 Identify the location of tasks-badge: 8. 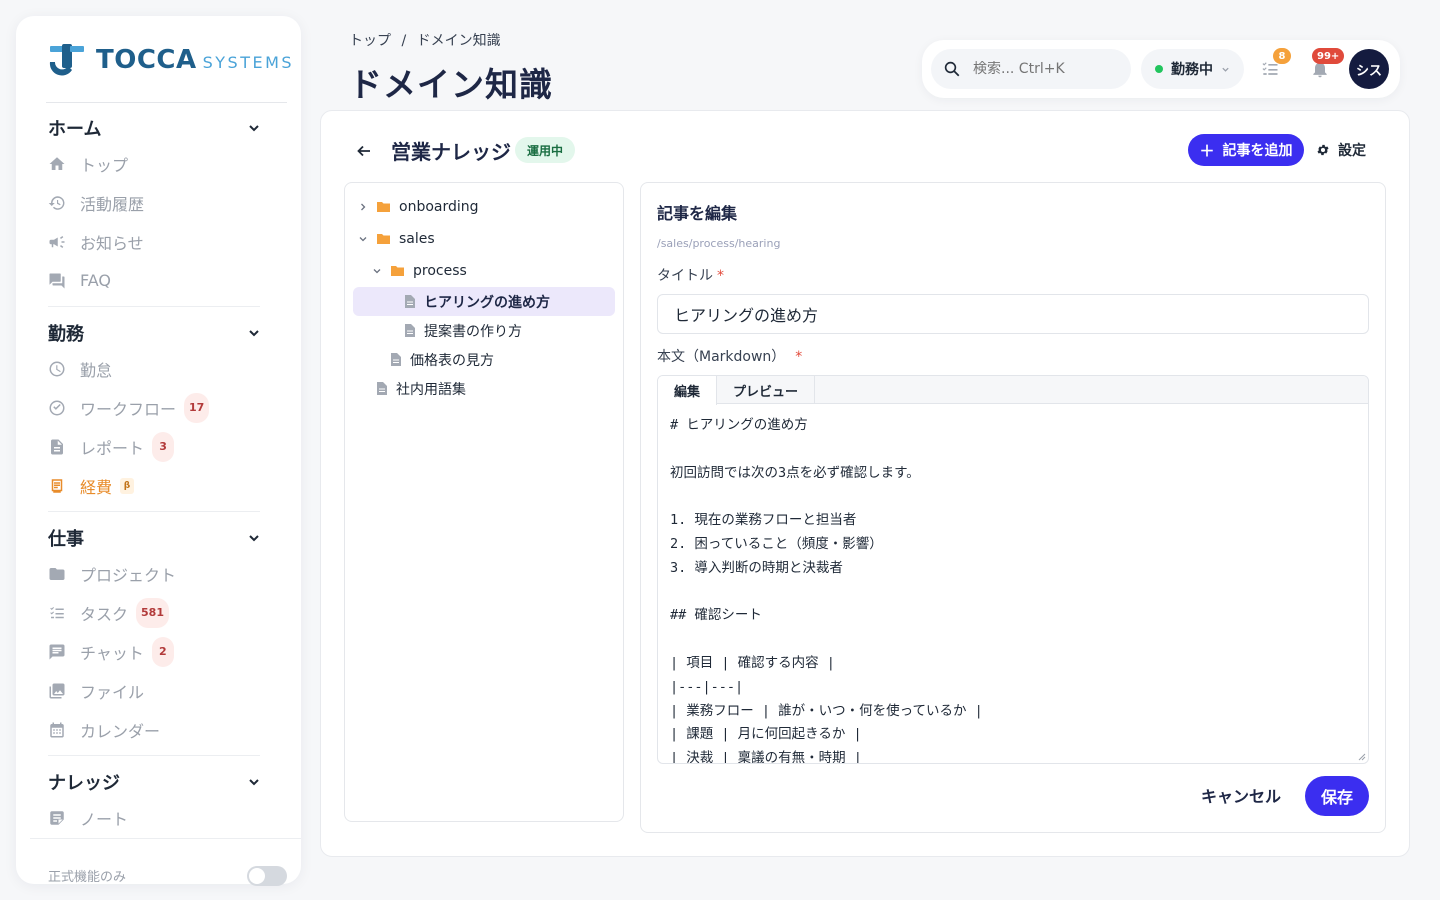
(1282, 56).